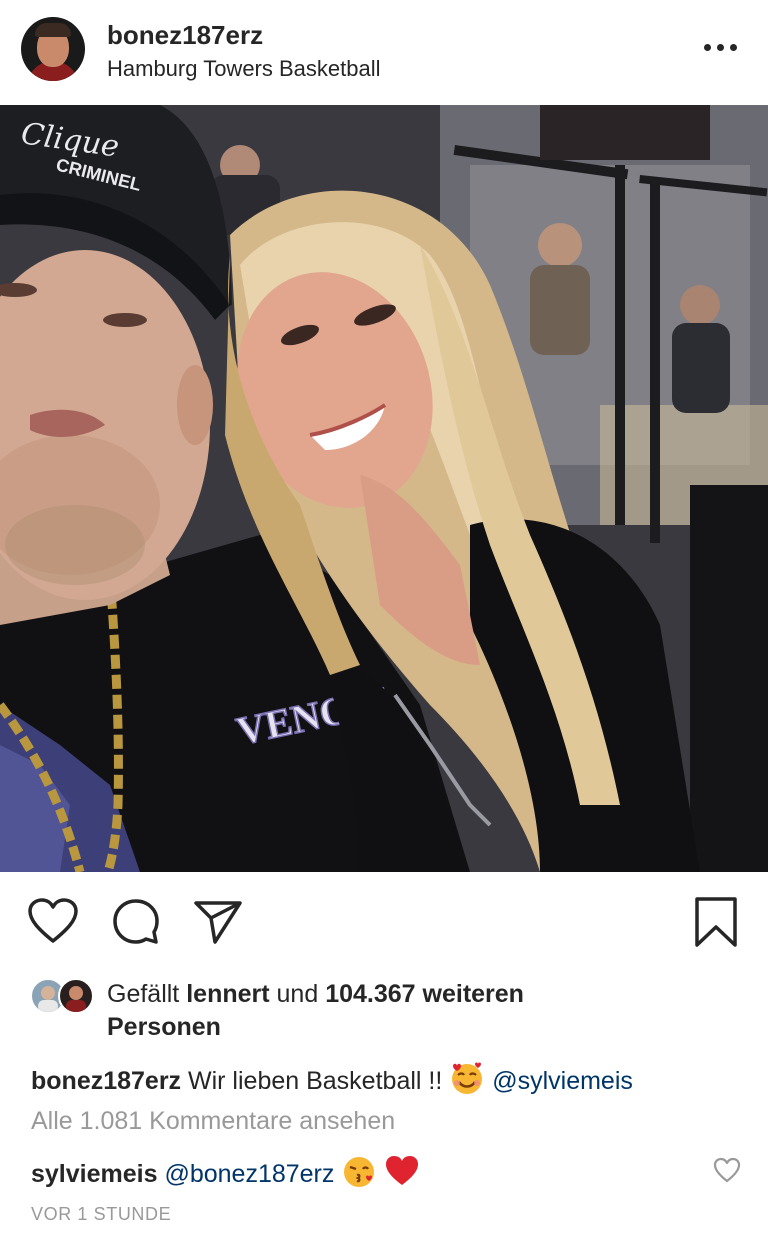 The width and height of the screenshot is (768, 1250). What do you see at coordinates (716, 924) in the screenshot?
I see `bookmark-icon` at bounding box center [716, 924].